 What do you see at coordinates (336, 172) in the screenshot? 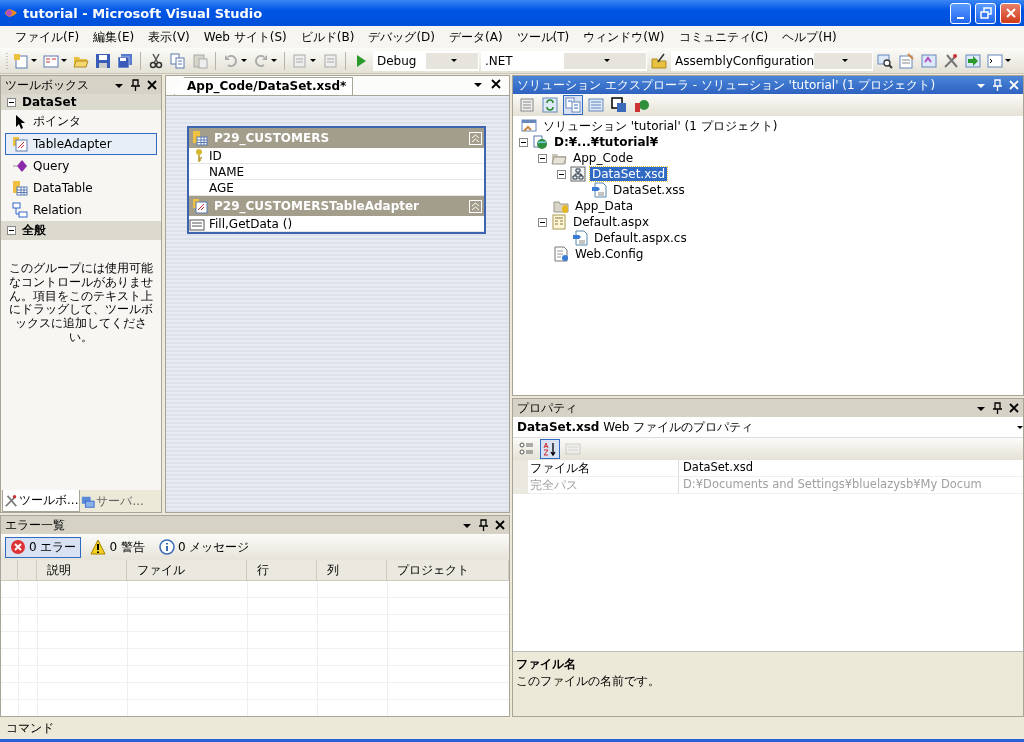
I see `column-row: NAME` at bounding box center [336, 172].